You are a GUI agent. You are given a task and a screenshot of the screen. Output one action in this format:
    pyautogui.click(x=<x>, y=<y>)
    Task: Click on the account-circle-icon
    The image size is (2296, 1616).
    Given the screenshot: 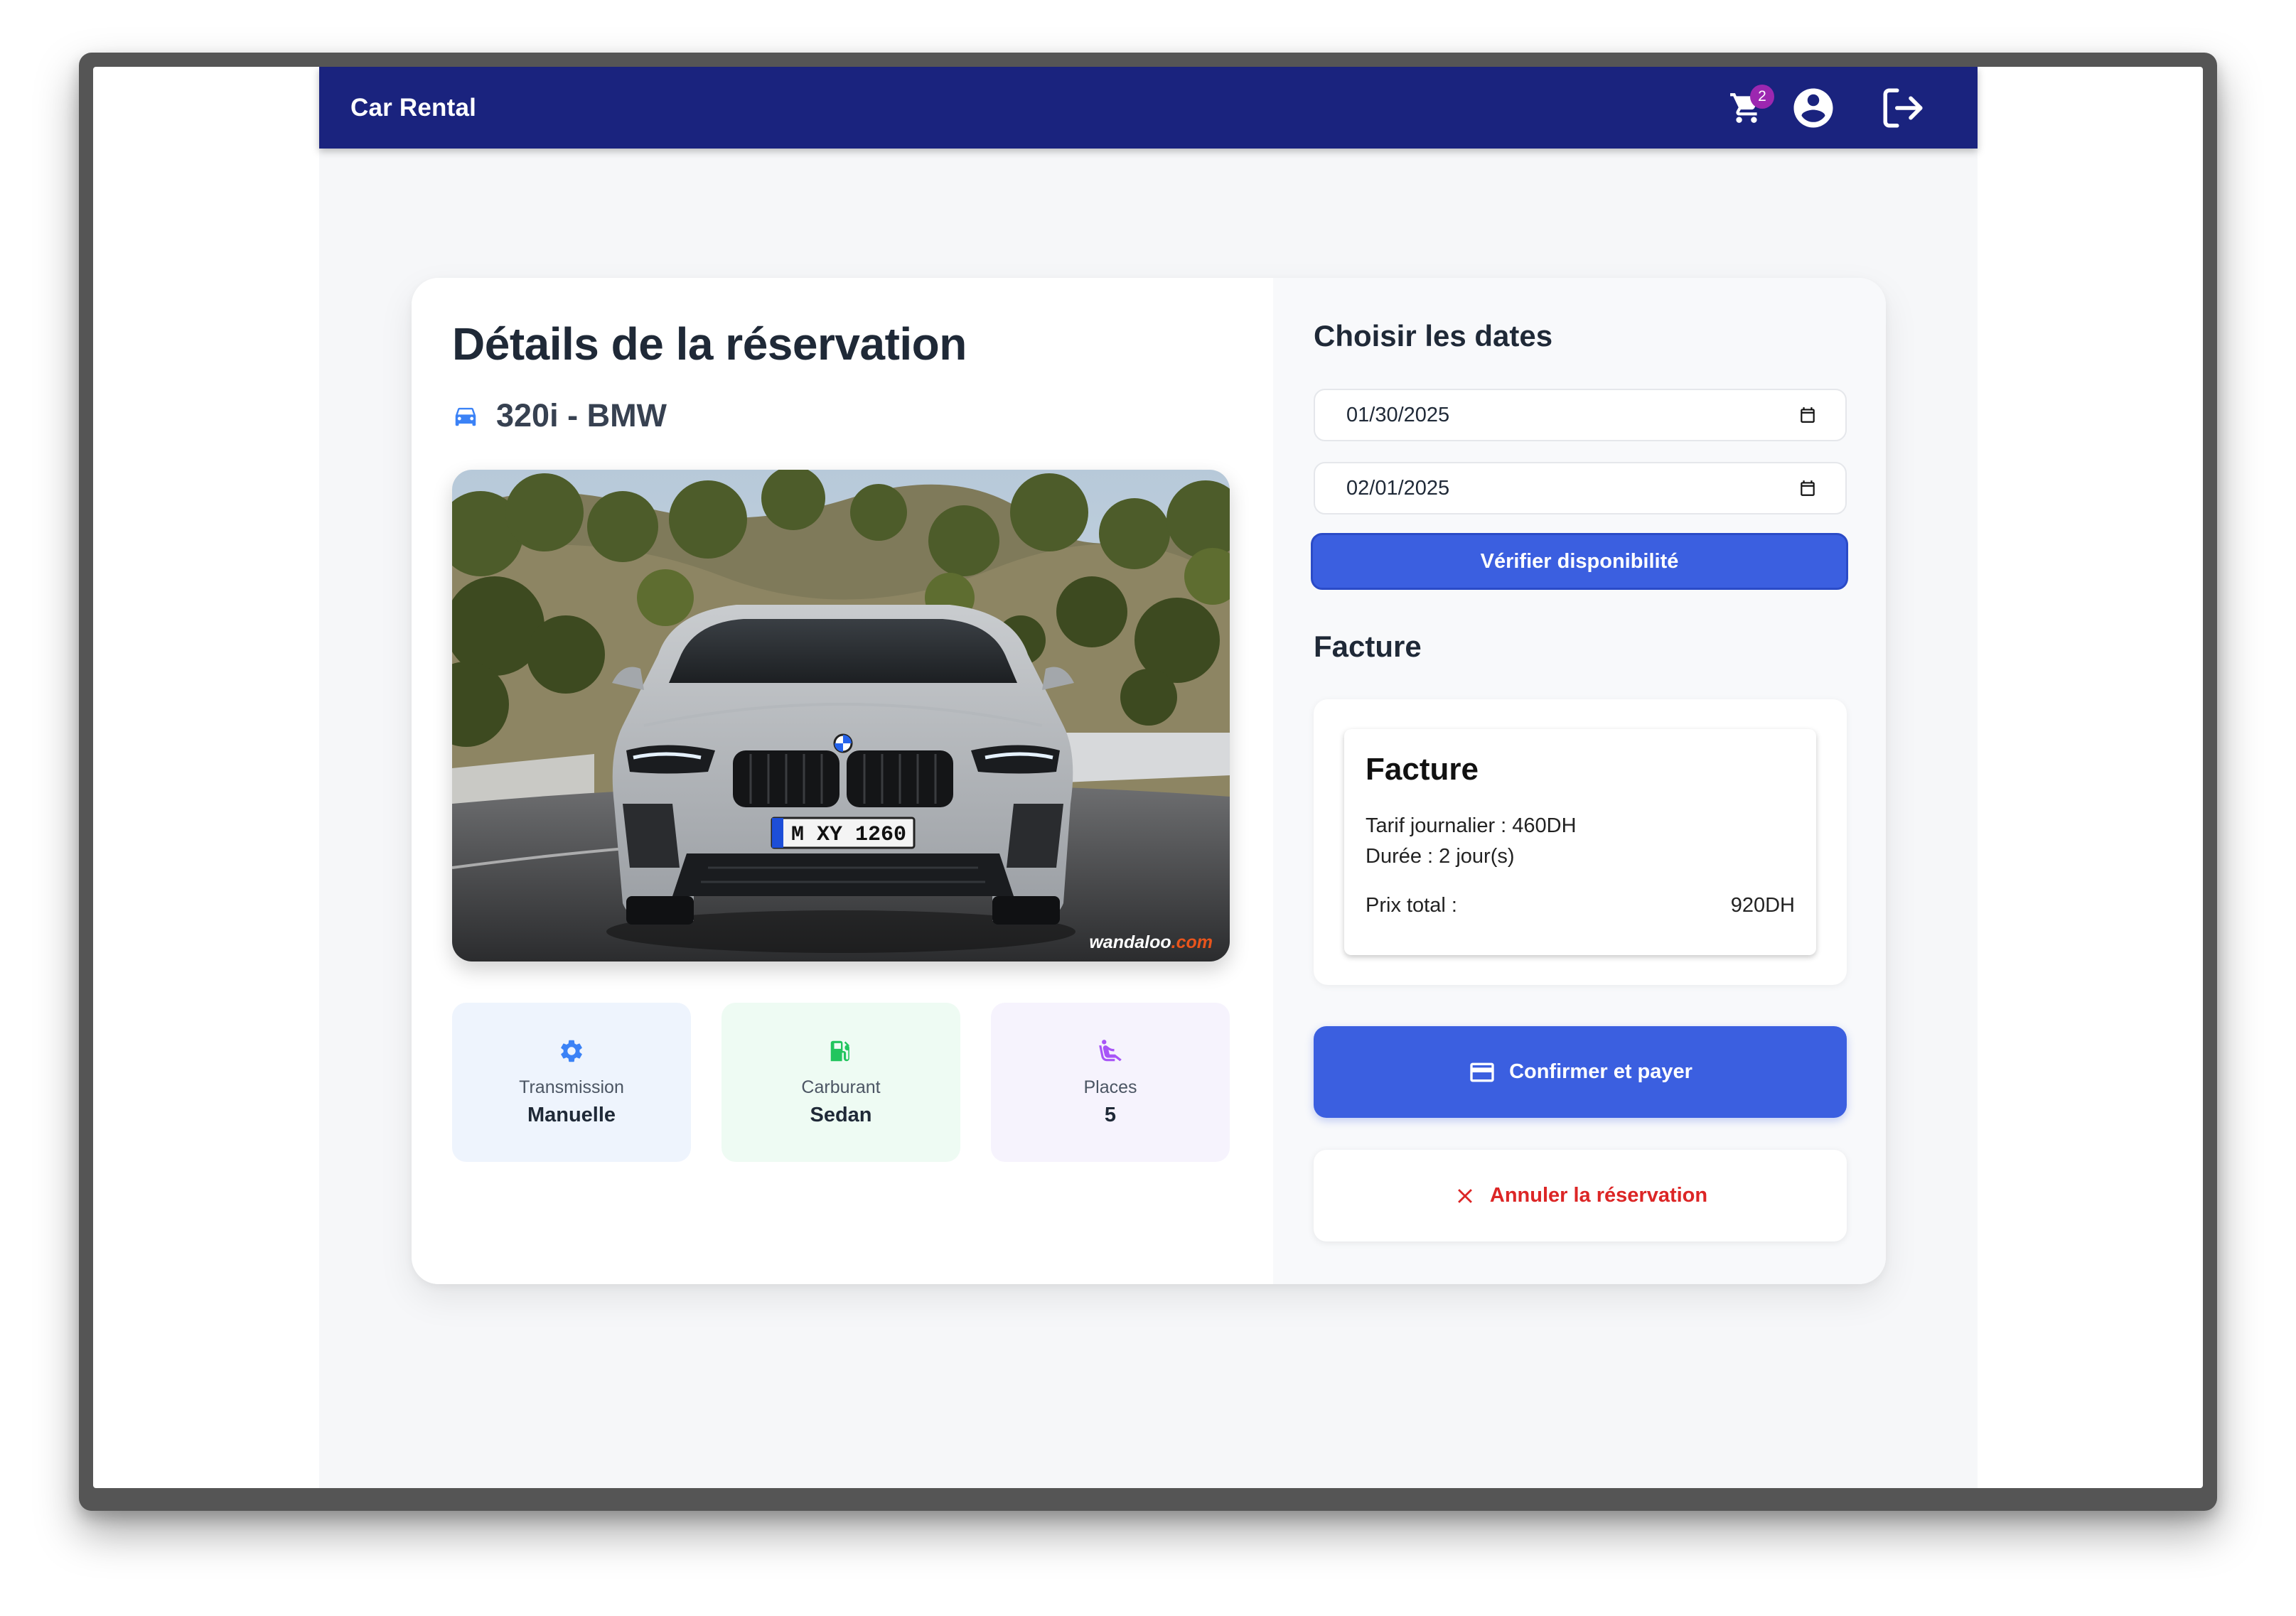 What is the action you would take?
    pyautogui.click(x=1813, y=107)
    